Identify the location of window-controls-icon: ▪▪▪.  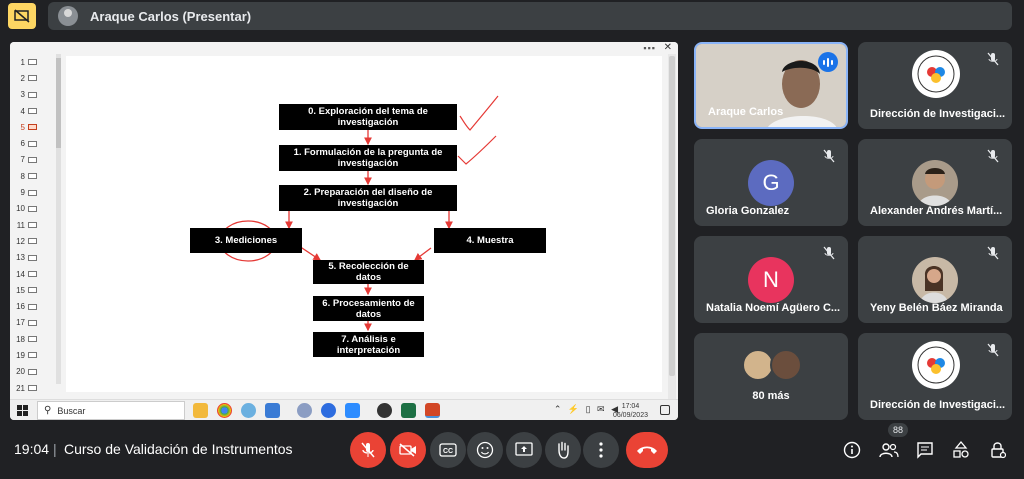
(649, 48).